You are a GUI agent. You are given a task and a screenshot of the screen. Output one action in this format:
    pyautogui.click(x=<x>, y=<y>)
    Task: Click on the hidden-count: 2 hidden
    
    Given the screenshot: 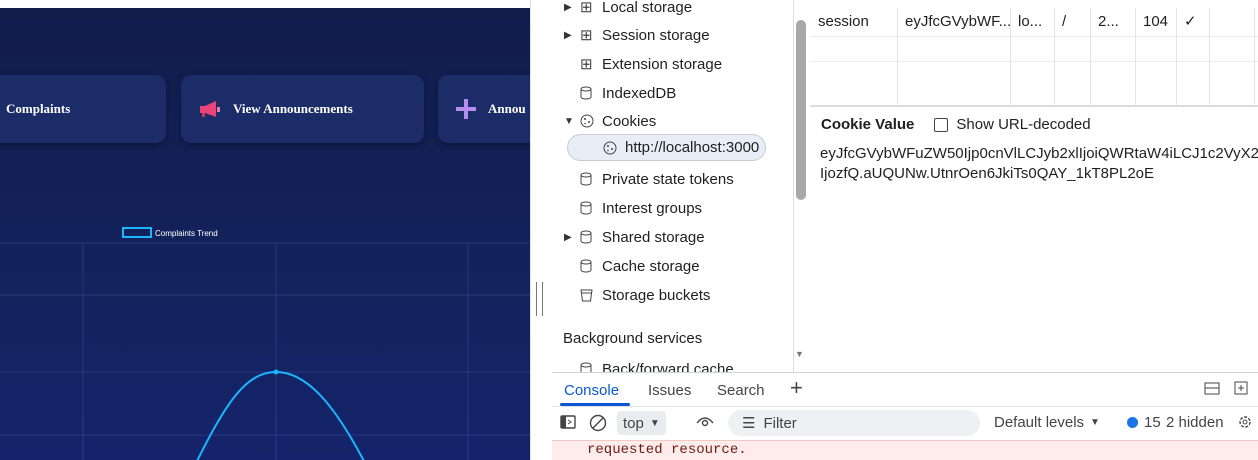 What is the action you would take?
    pyautogui.click(x=1195, y=422)
    